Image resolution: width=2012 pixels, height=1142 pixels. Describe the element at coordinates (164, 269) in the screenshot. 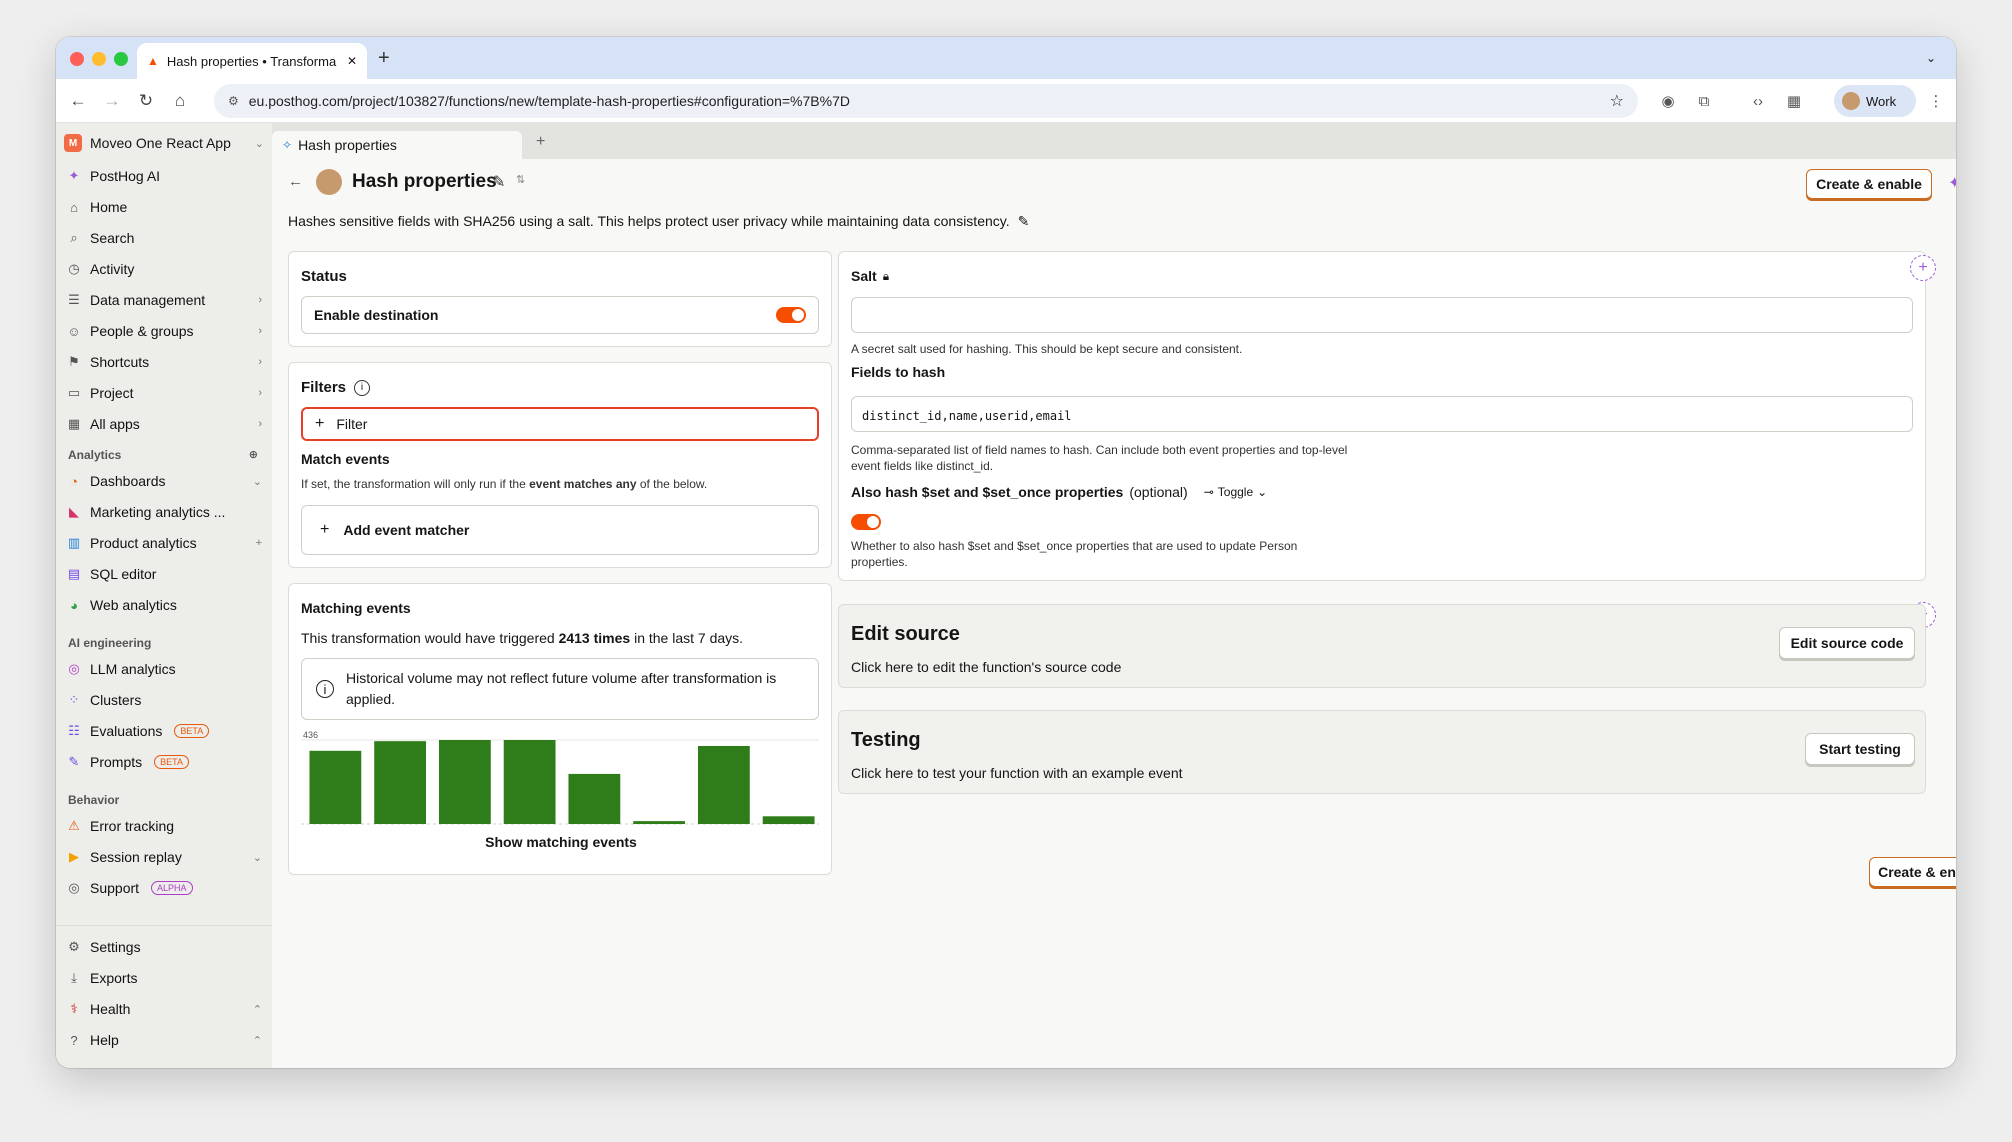

I see `sidebar-item-activity: ◷ Activity` at that location.